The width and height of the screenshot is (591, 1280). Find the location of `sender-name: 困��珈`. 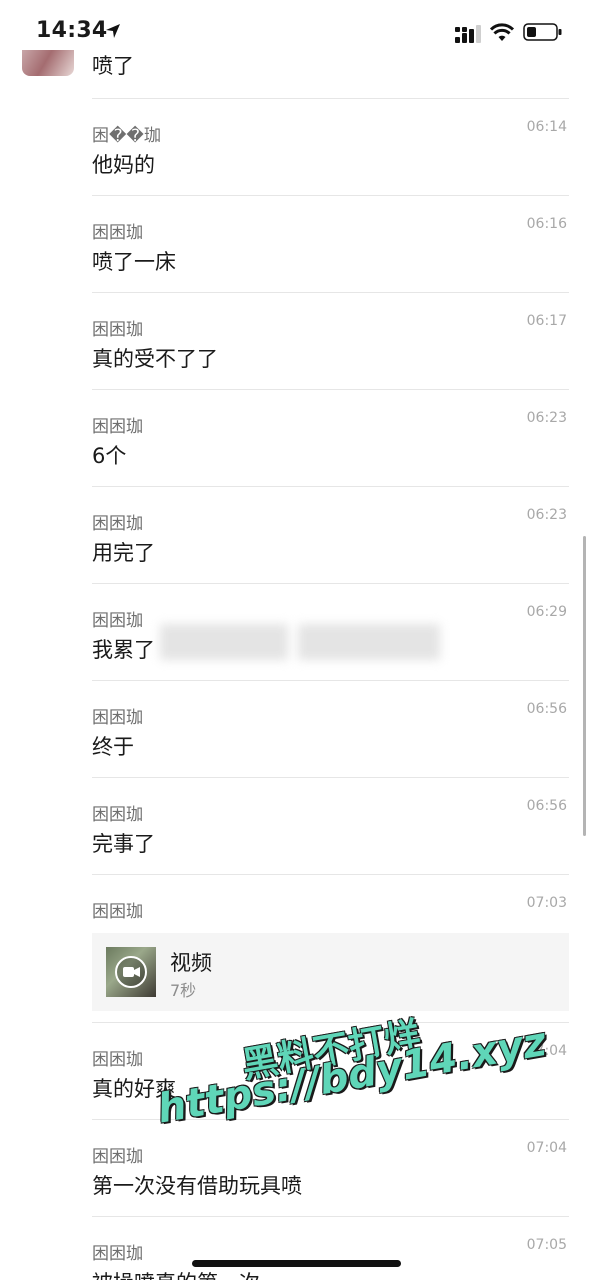

sender-name: 困��珈 is located at coordinates (126, 136).